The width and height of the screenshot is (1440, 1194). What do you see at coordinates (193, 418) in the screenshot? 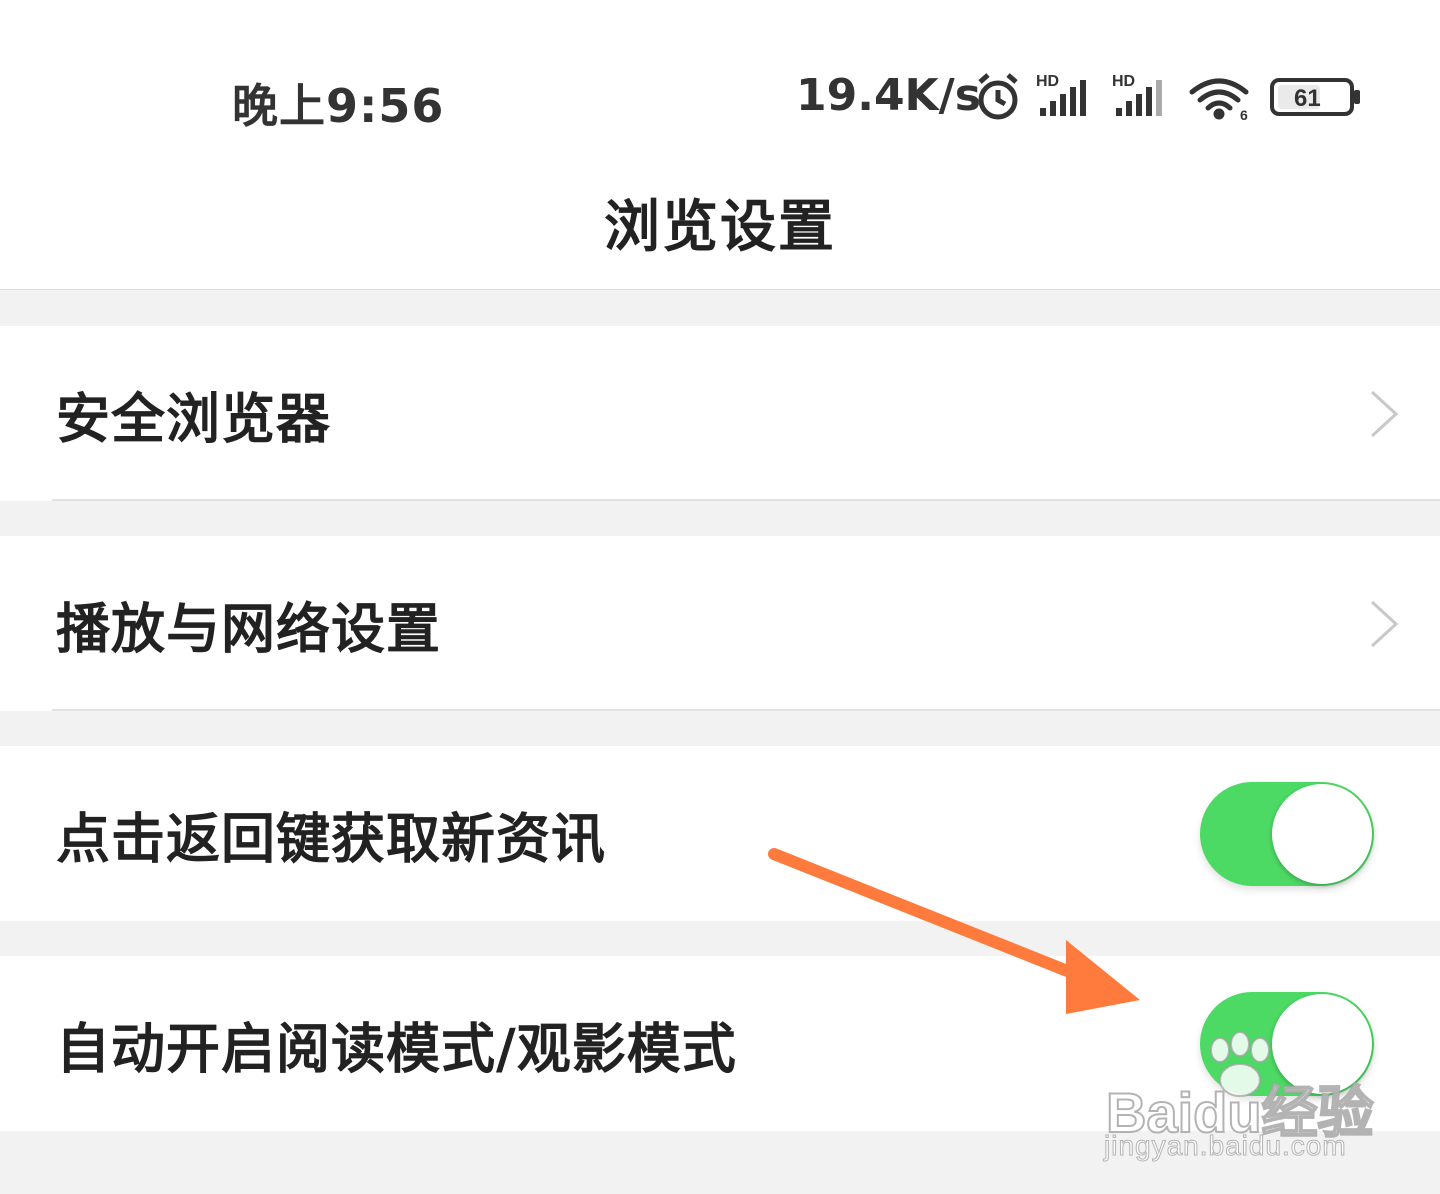
I see `settings-item-label: 安全浏览器` at bounding box center [193, 418].